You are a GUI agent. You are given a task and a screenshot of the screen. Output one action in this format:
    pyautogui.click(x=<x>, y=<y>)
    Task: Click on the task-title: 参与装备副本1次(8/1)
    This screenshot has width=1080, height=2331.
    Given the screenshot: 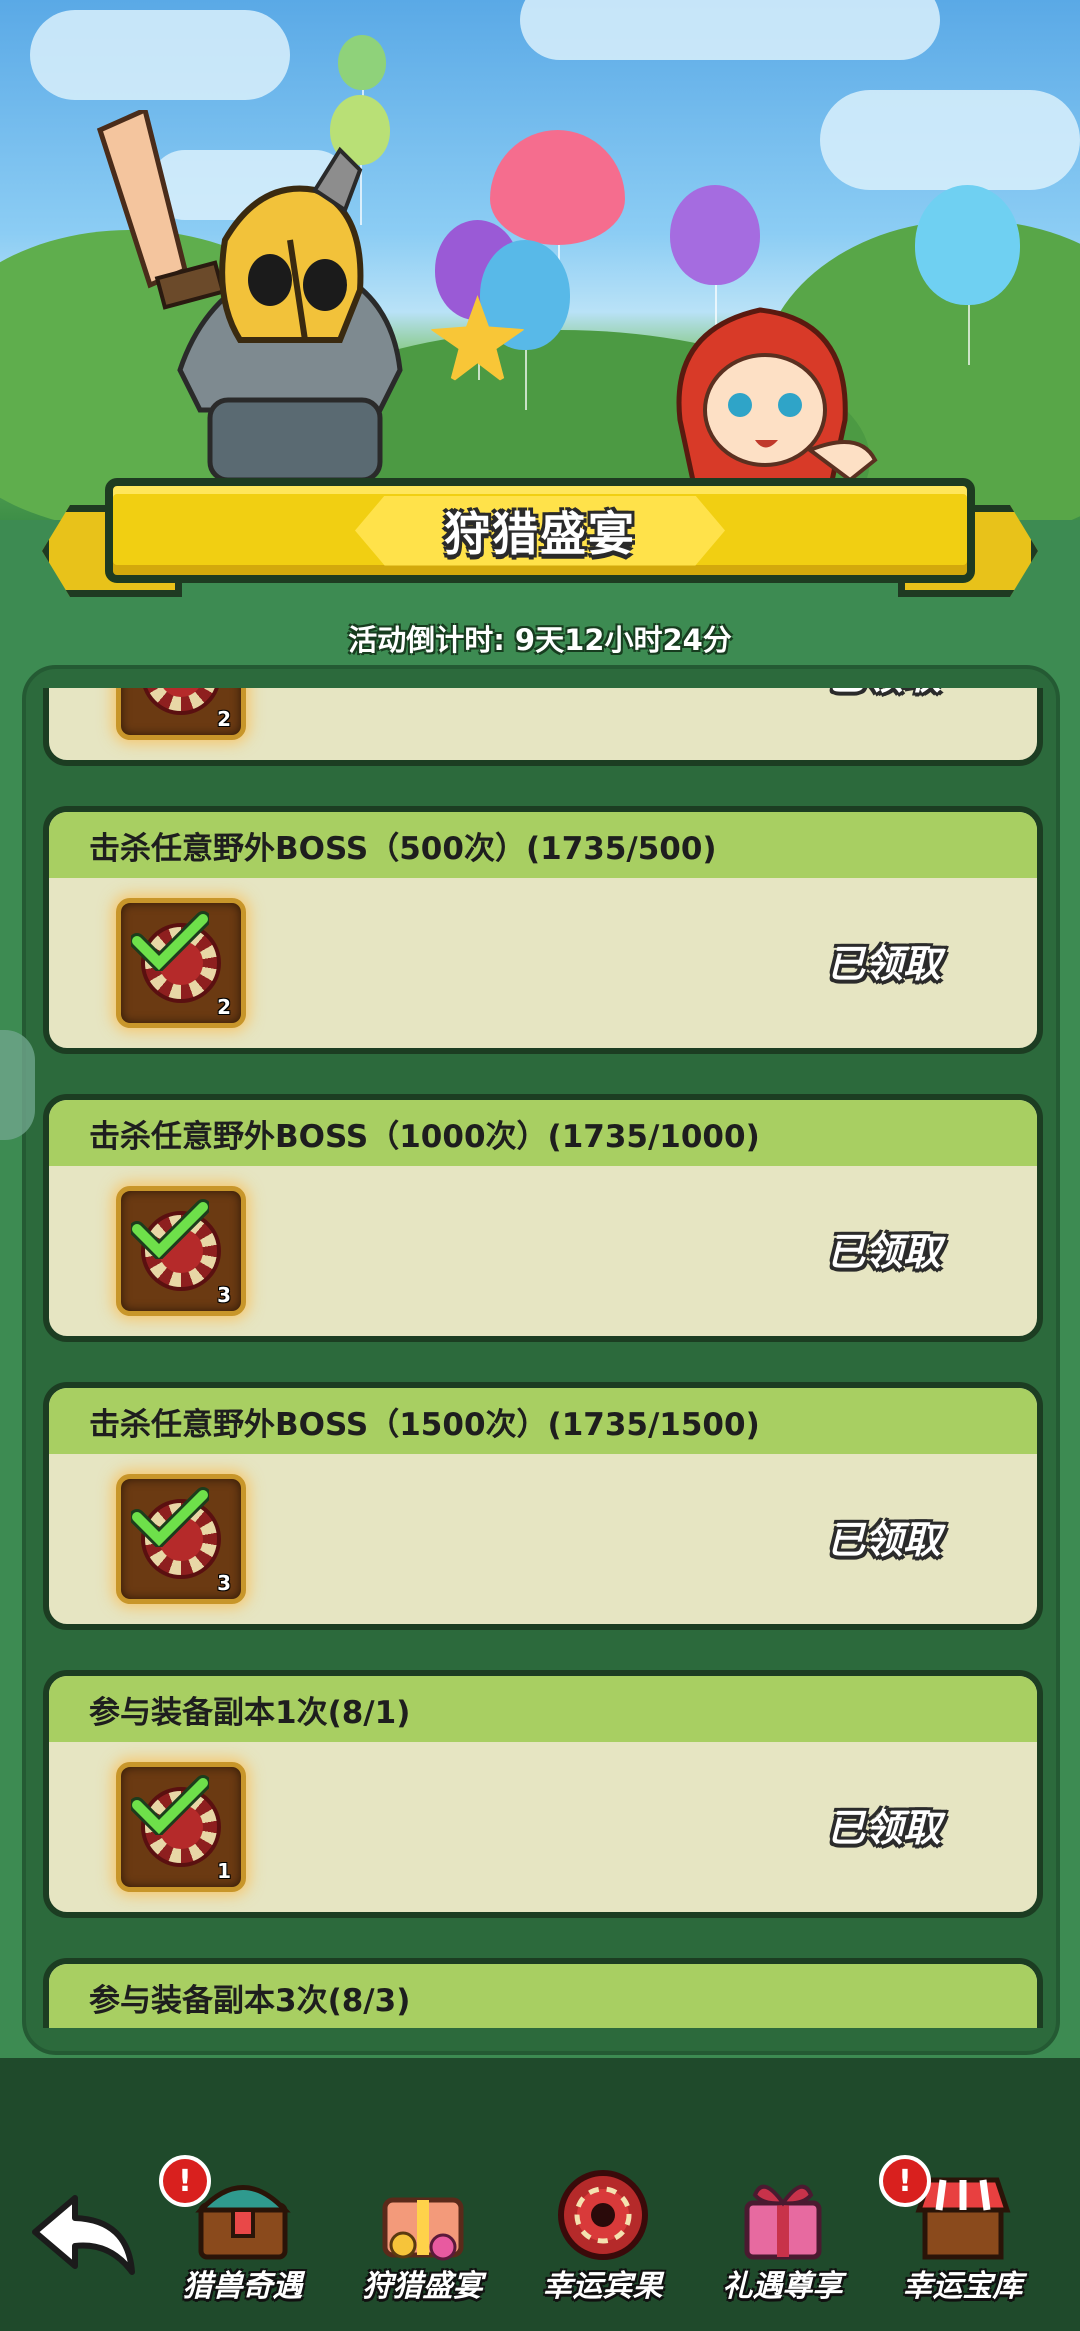 What is the action you would take?
    pyautogui.click(x=543, y=1709)
    